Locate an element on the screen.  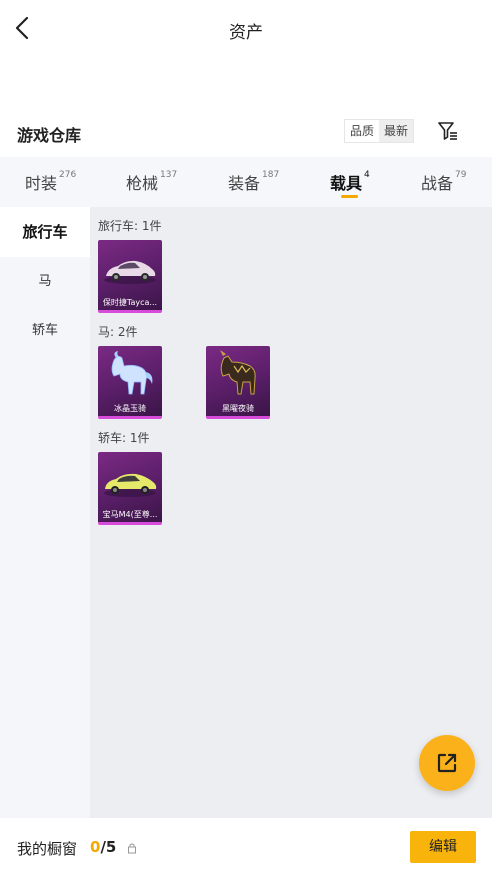
group-label-sedan: 轿车: 1件 is located at coordinates (124, 438).